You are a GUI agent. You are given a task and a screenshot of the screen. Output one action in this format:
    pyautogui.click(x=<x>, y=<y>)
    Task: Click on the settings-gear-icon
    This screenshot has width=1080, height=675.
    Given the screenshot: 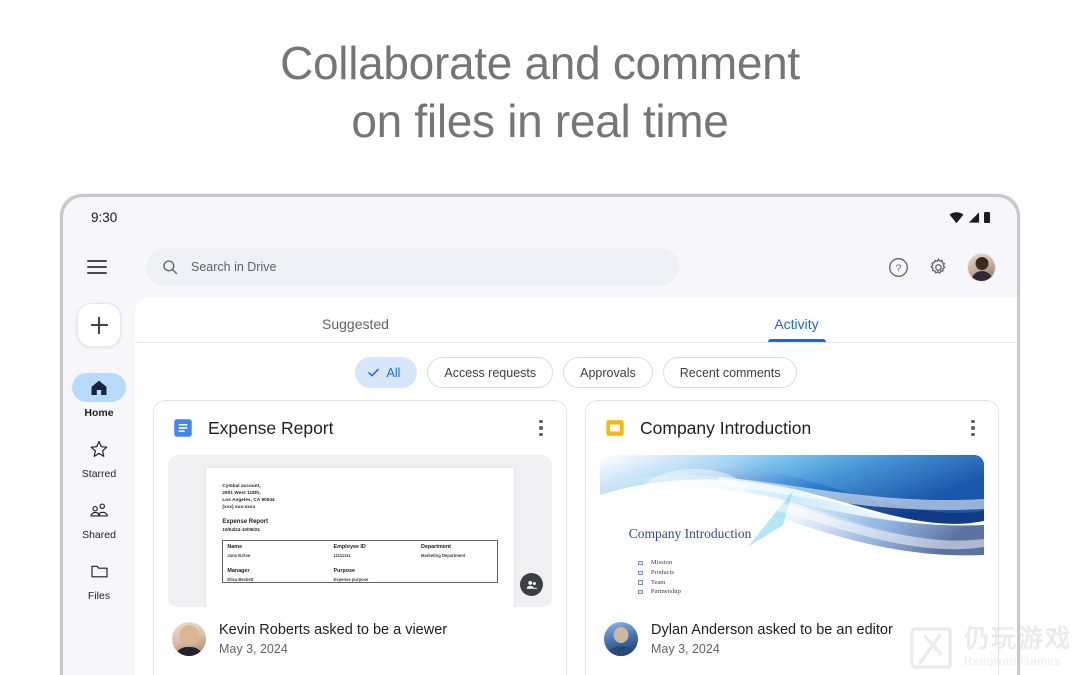 What is the action you would take?
    pyautogui.click(x=938, y=267)
    